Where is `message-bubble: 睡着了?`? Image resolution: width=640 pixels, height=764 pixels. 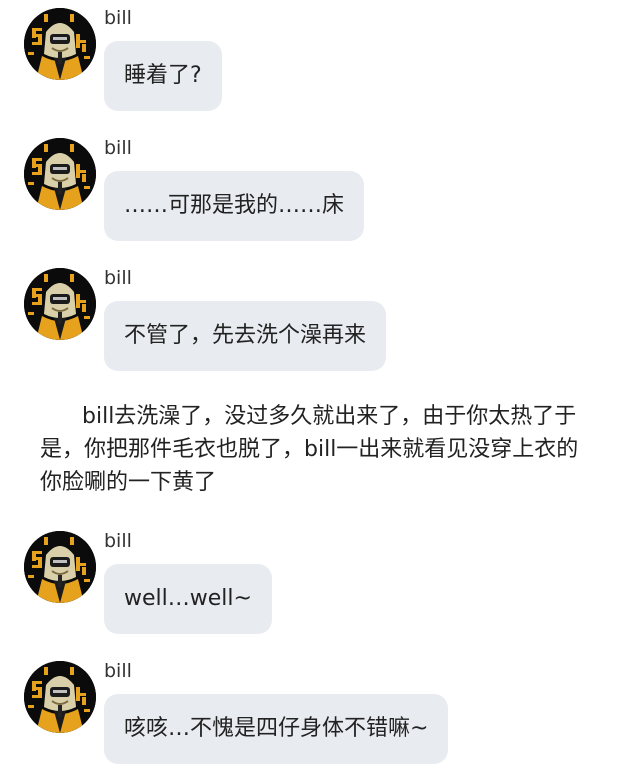 message-bubble: 睡着了? is located at coordinates (163, 76).